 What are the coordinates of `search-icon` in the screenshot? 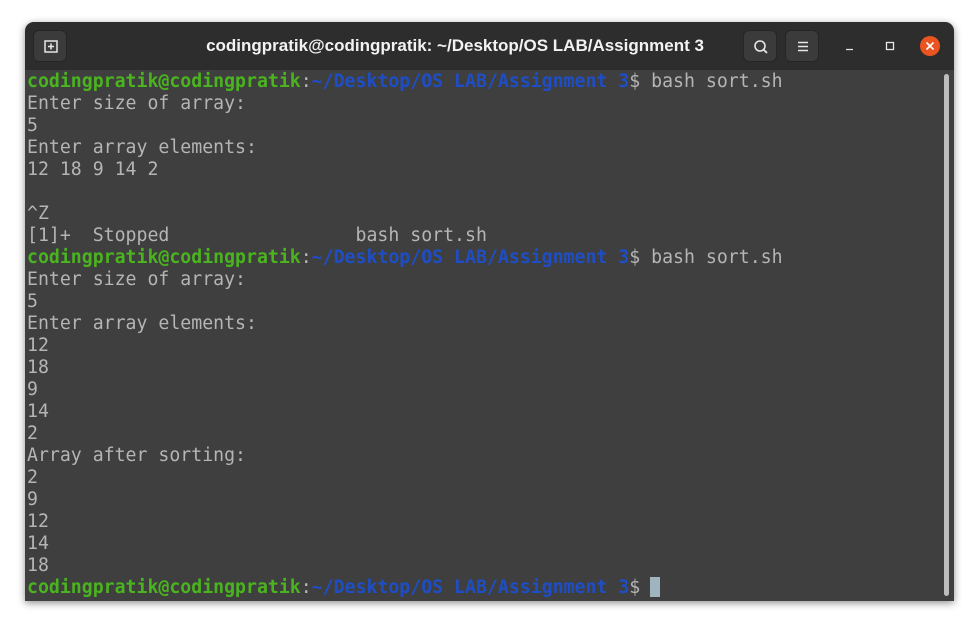 It's located at (761, 47).